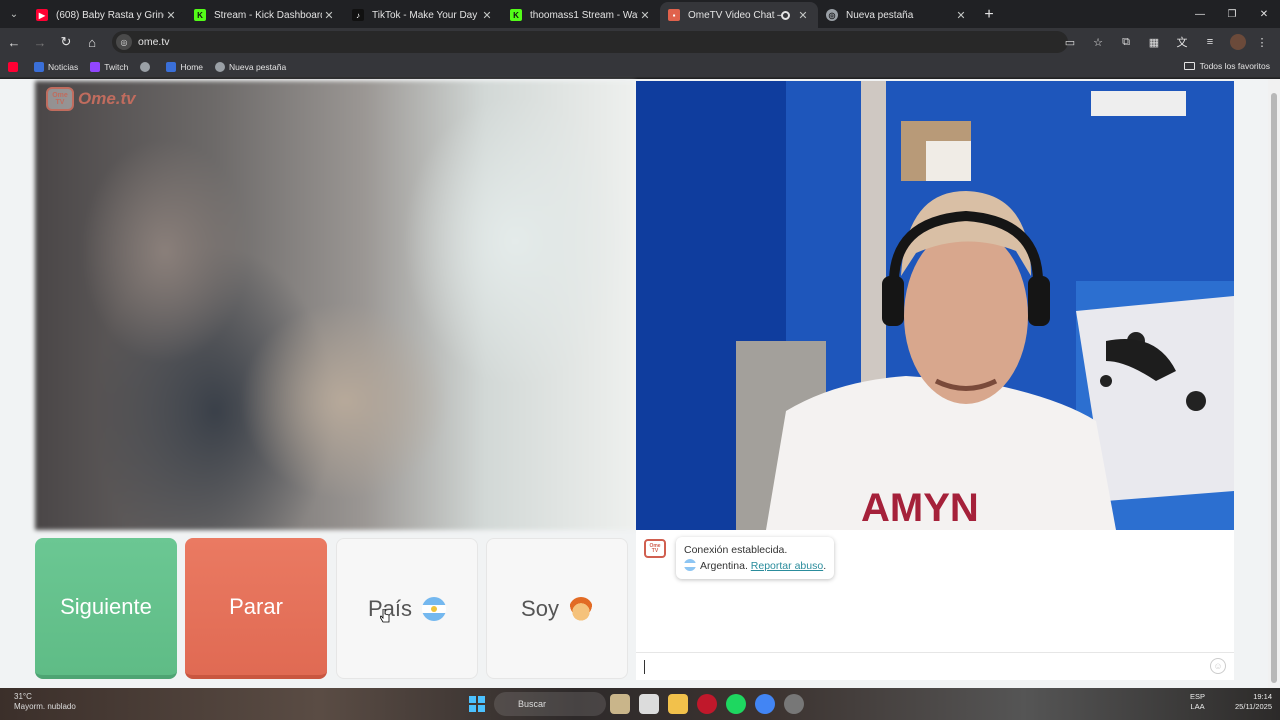 Image resolution: width=1280 pixels, height=720 pixels. I want to click on connection-status: Conexión establecida., so click(736, 550).